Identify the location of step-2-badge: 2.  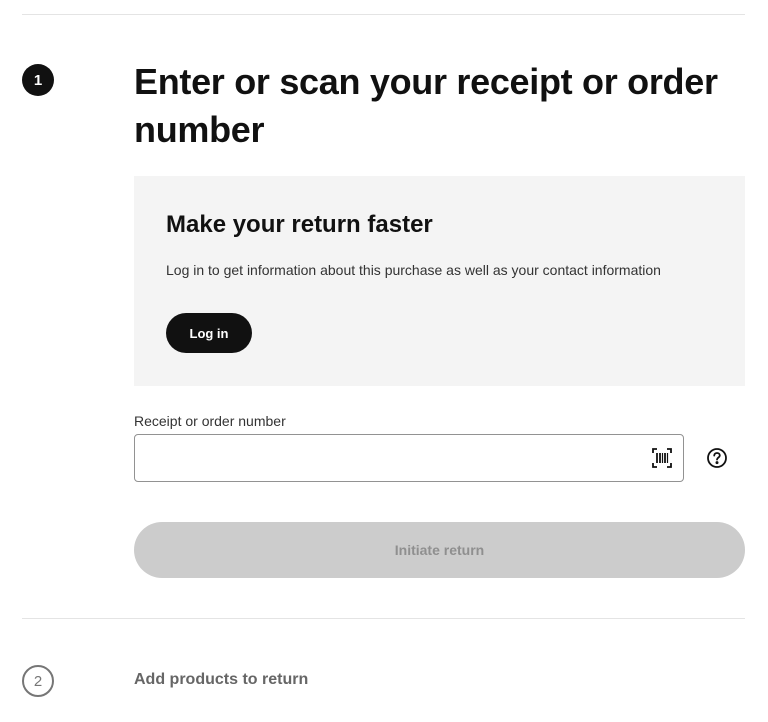
(38, 681).